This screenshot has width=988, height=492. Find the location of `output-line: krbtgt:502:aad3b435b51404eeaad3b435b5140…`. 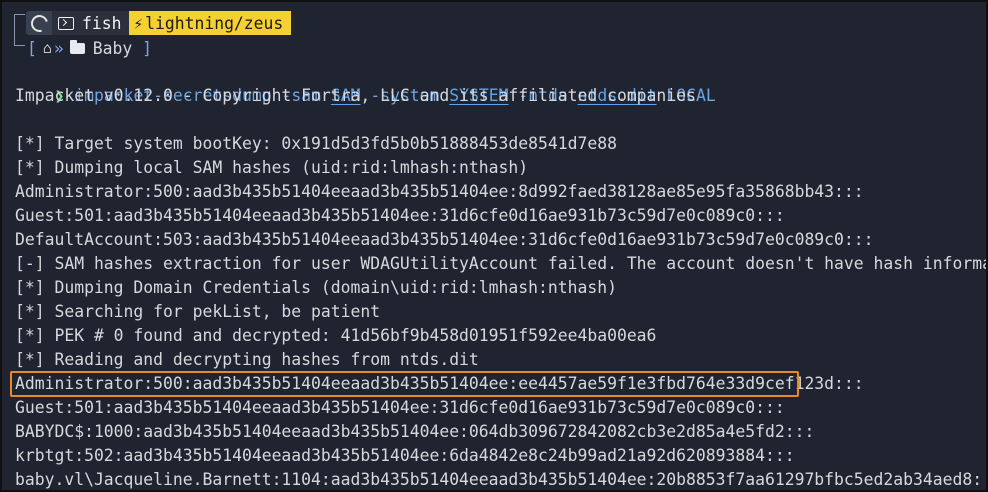

output-line: krbtgt:502:aad3b435b51404eeaad3b435b5140… is located at coordinates (405, 455).